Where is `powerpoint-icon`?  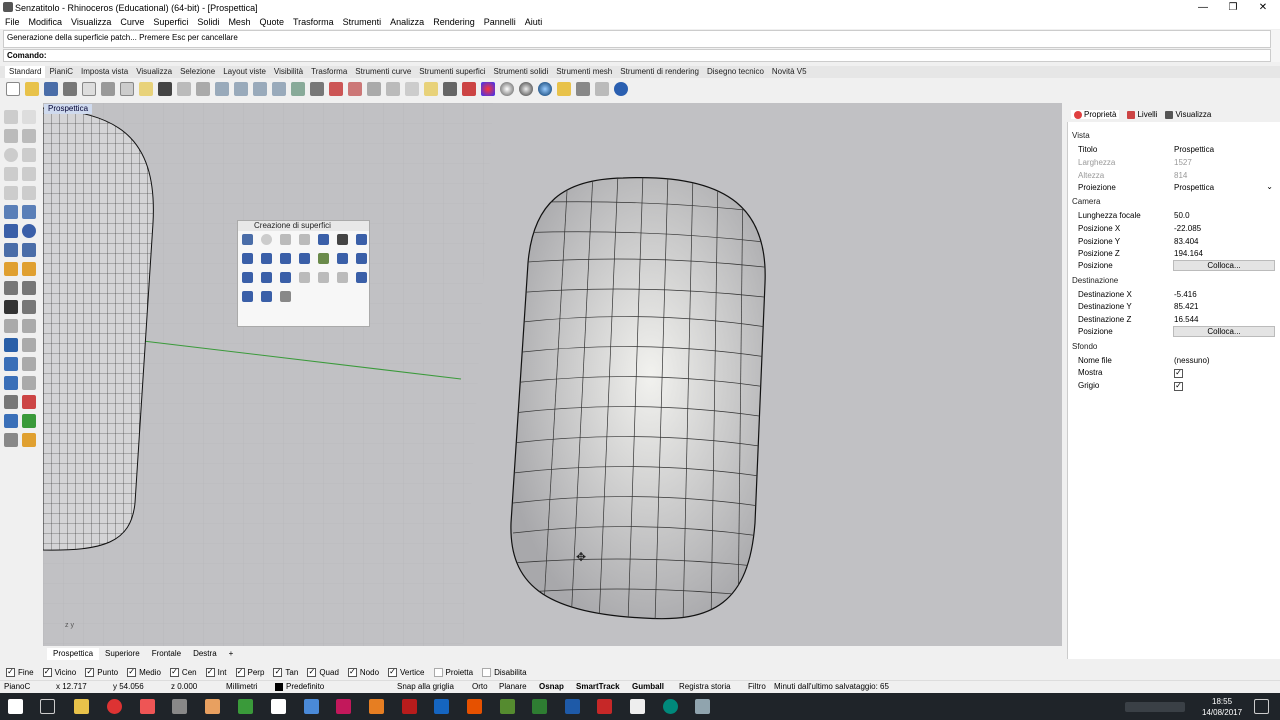
powerpoint-icon is located at coordinates (604, 706).